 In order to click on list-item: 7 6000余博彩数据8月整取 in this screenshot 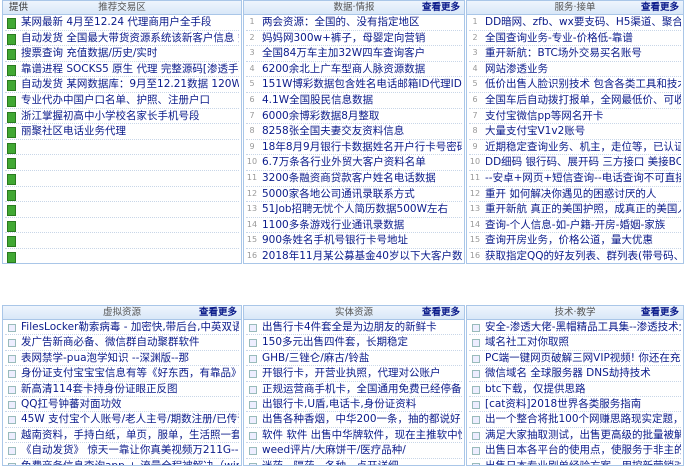, I will do `click(354, 117)`.